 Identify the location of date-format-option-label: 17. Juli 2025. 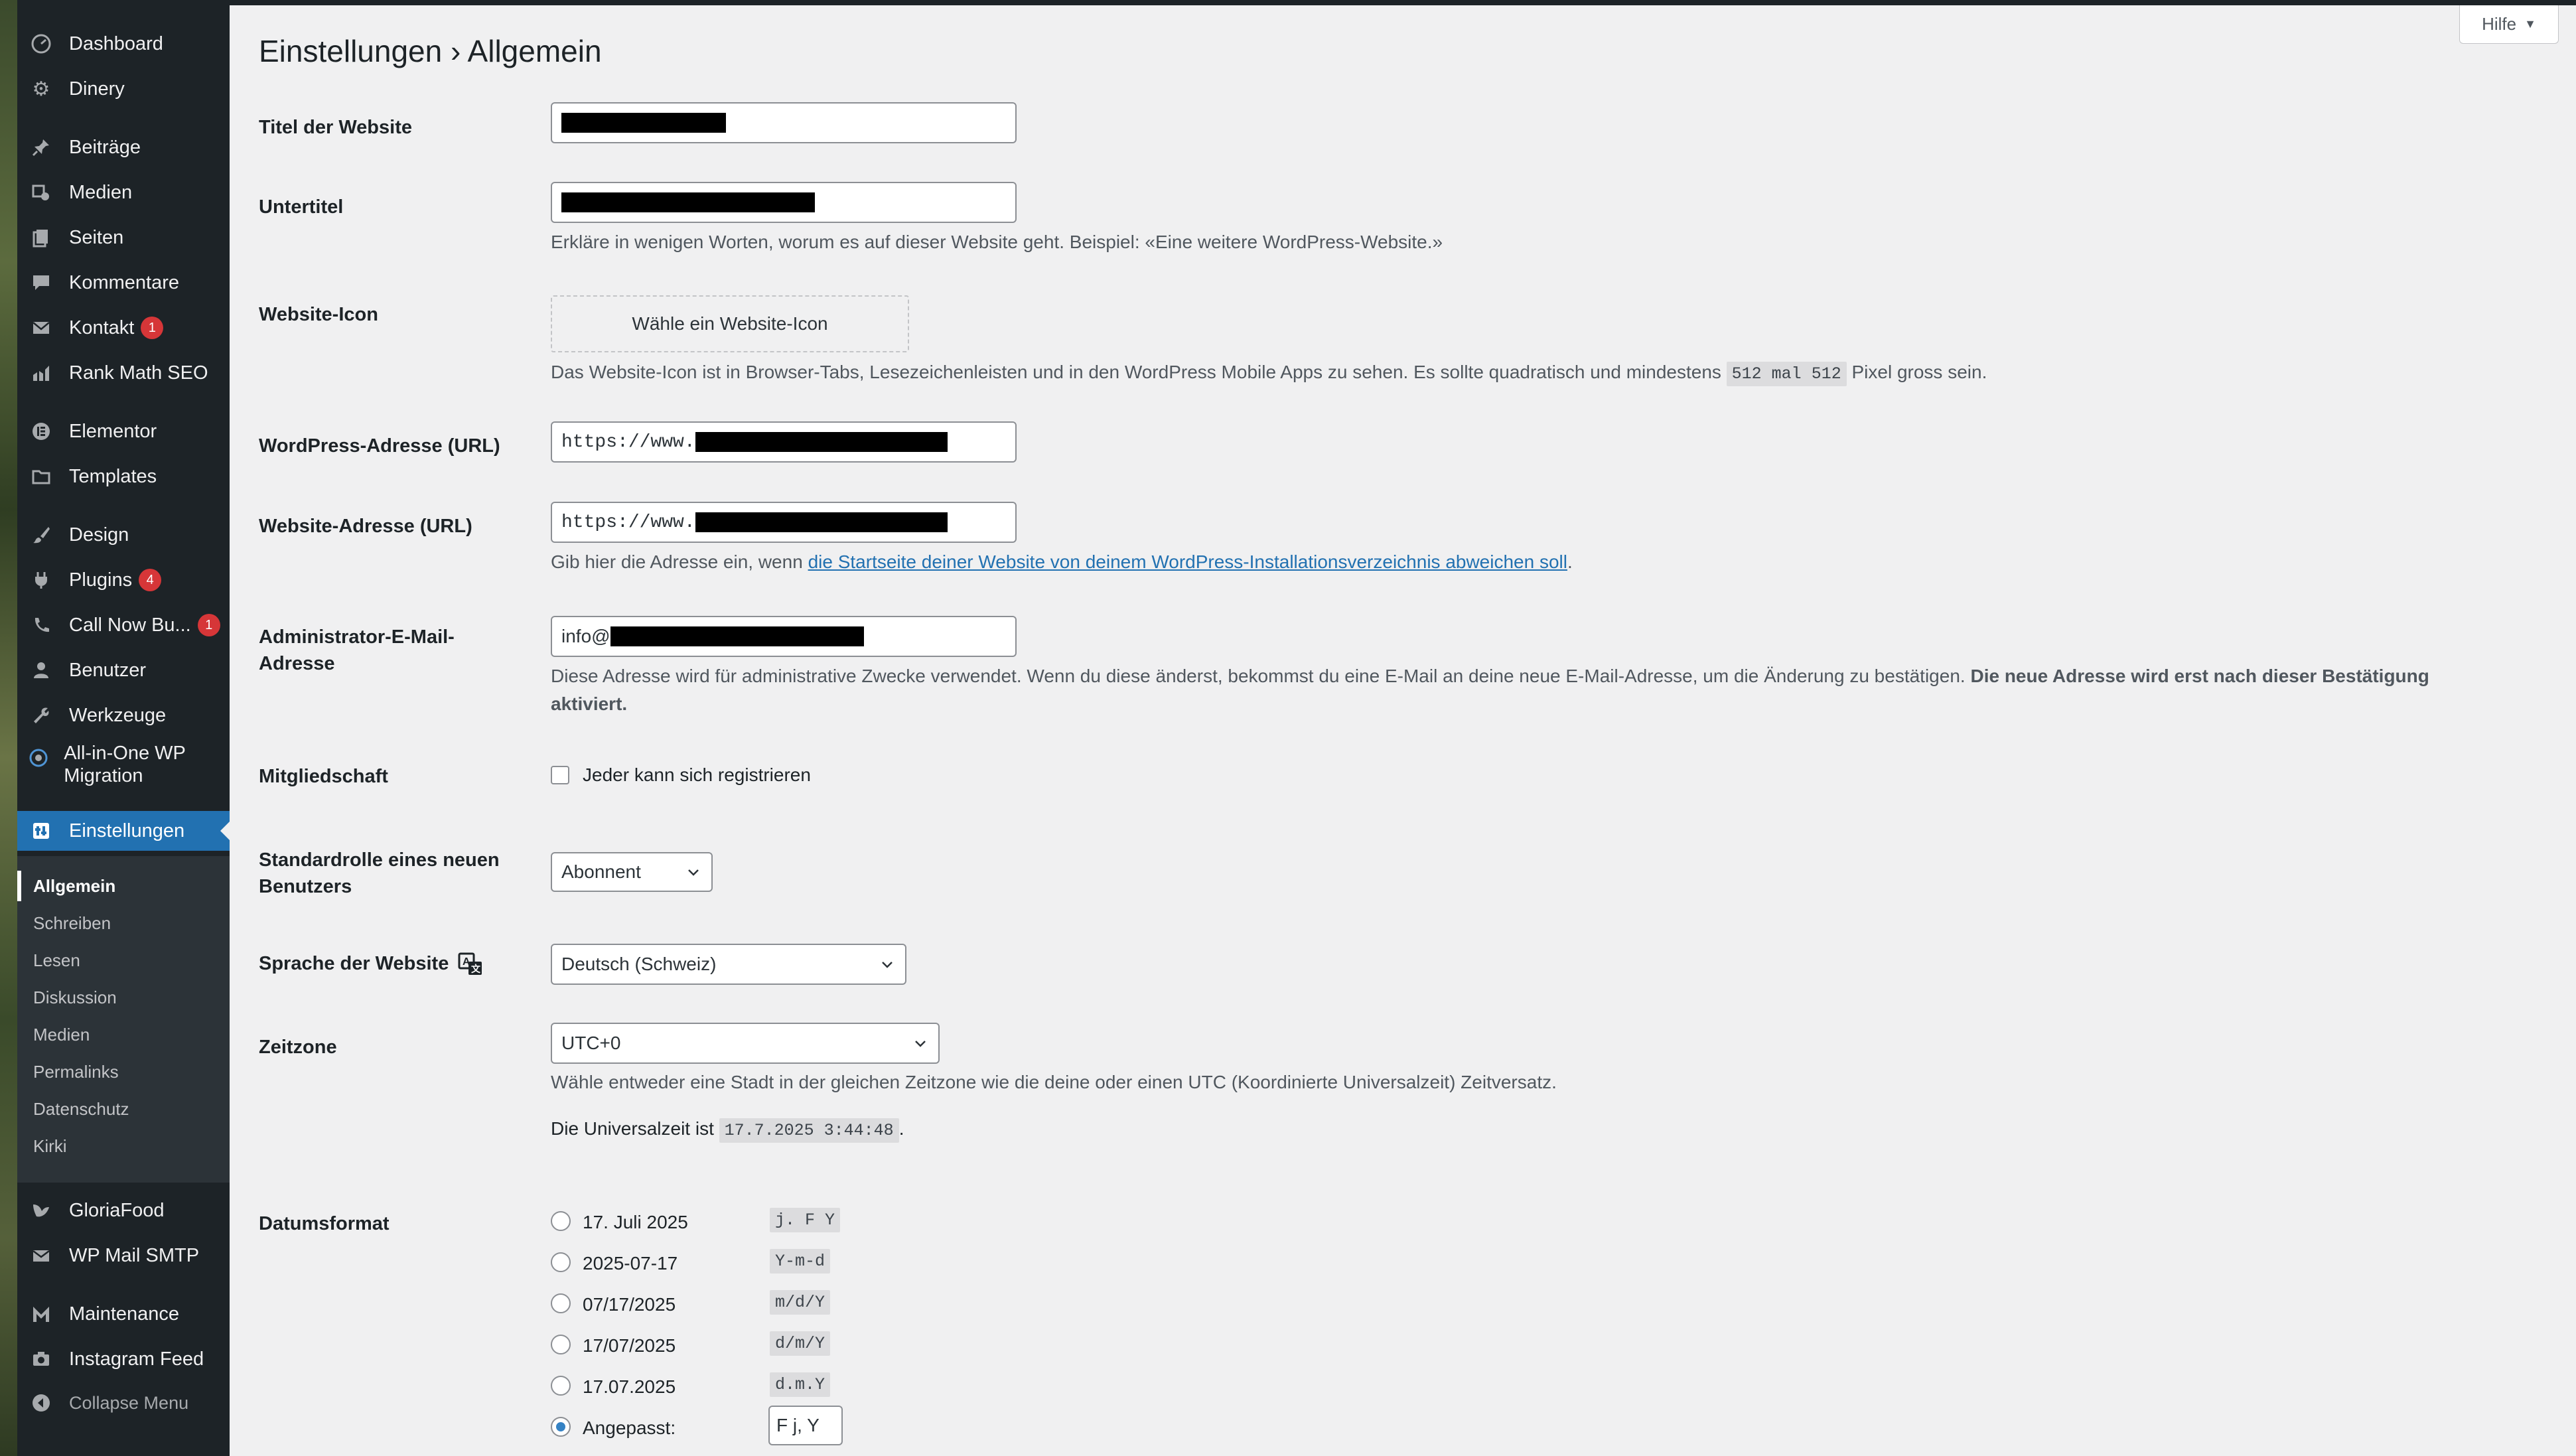
(636, 1222).